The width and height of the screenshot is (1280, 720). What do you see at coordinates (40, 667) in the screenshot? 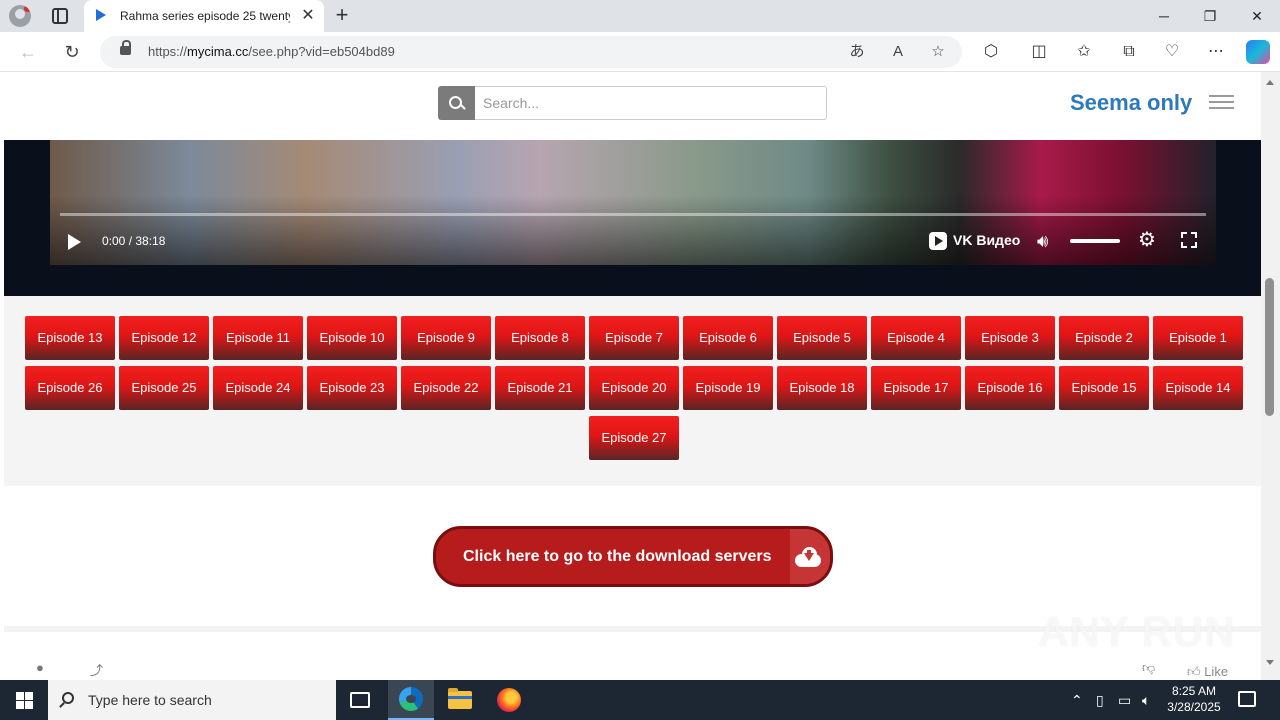
I see `info-icon: ●` at bounding box center [40, 667].